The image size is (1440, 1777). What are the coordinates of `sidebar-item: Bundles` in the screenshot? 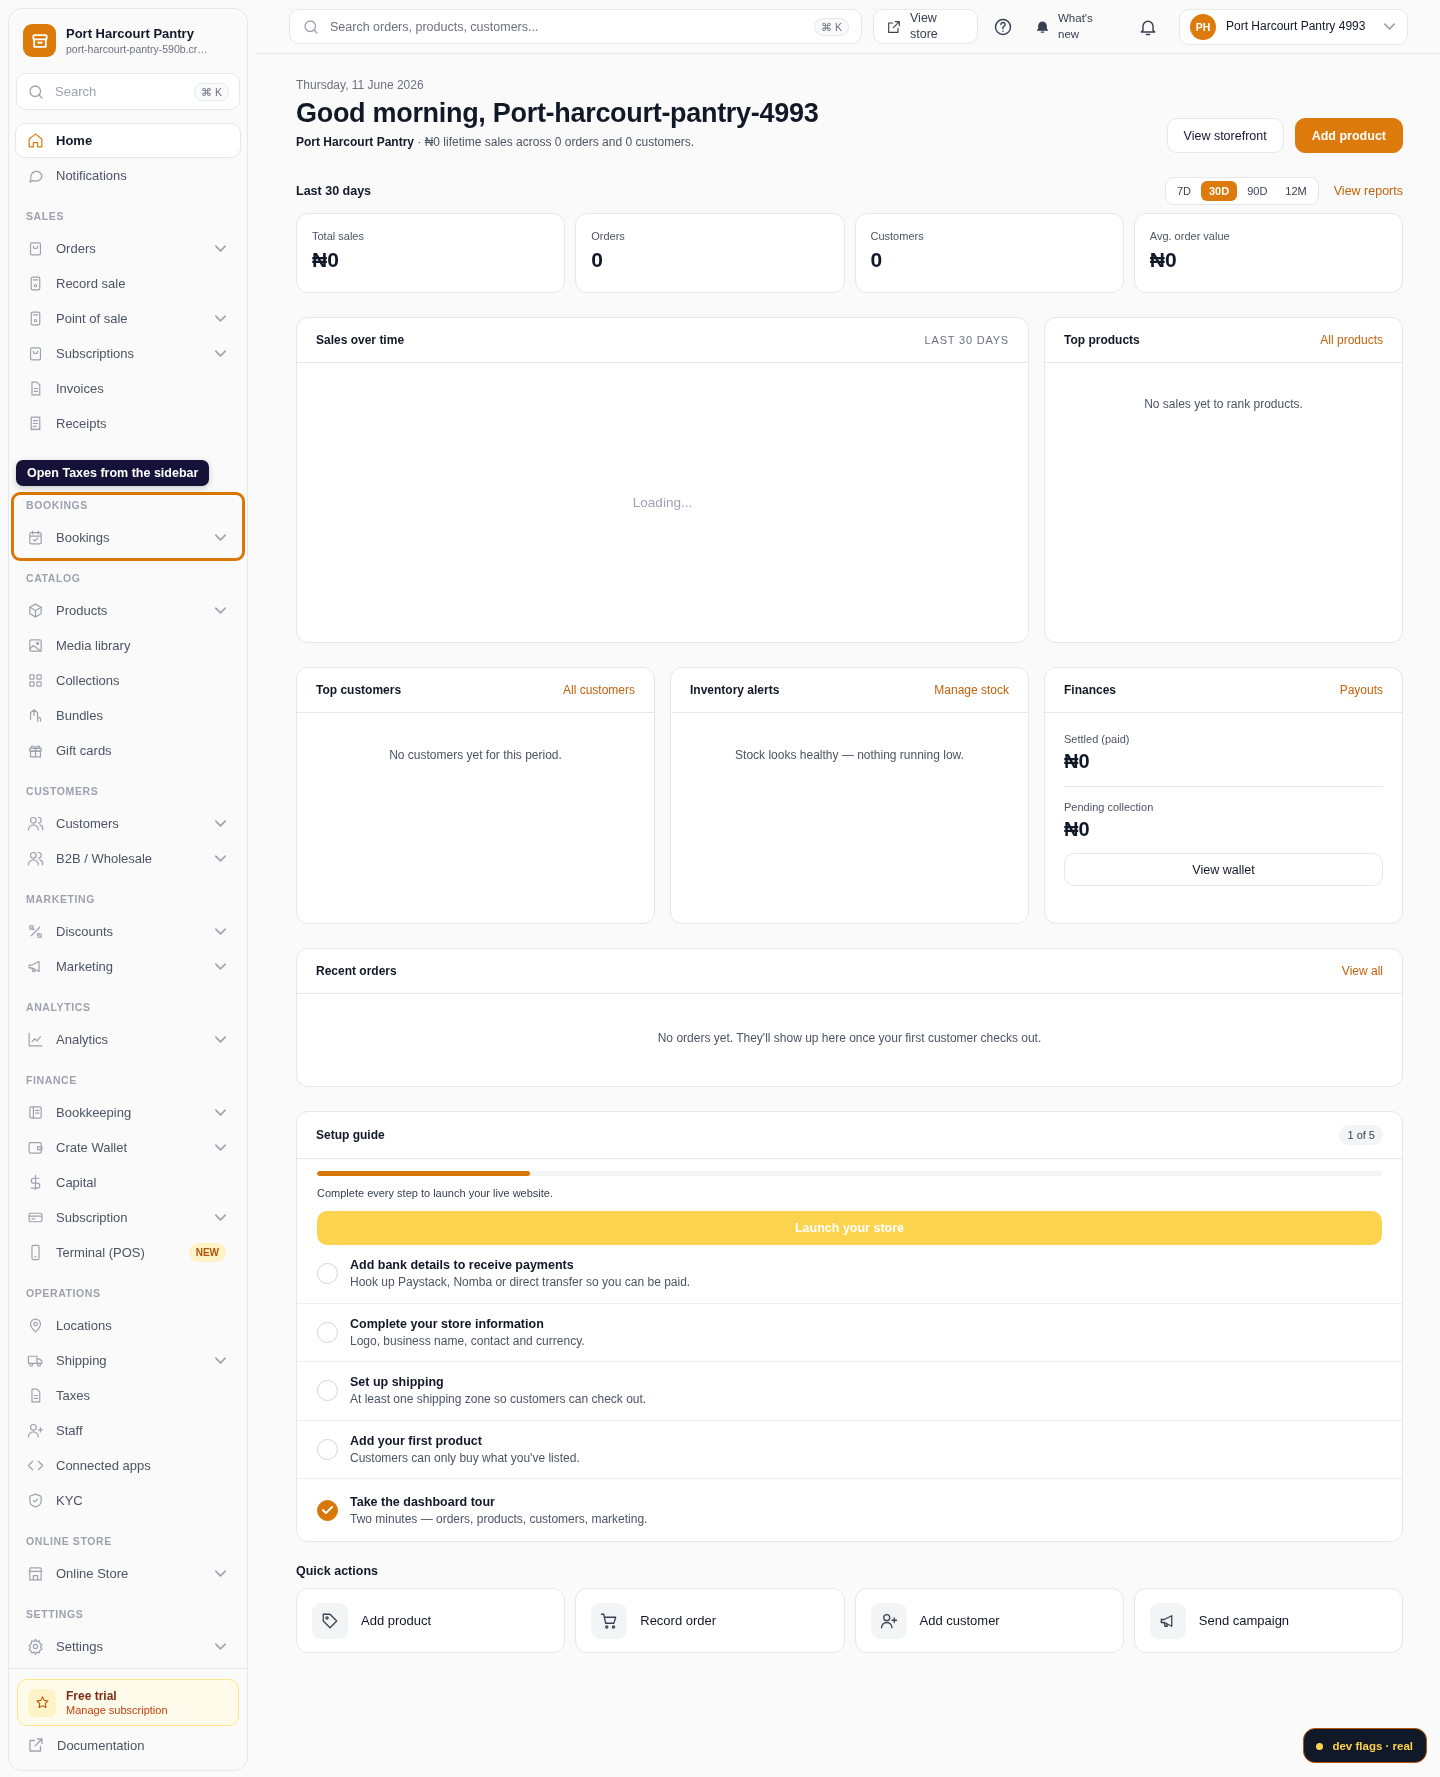 It's located at (128, 715).